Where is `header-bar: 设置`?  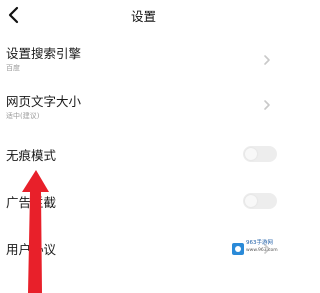
header-bar: 设置 is located at coordinates (143, 16).